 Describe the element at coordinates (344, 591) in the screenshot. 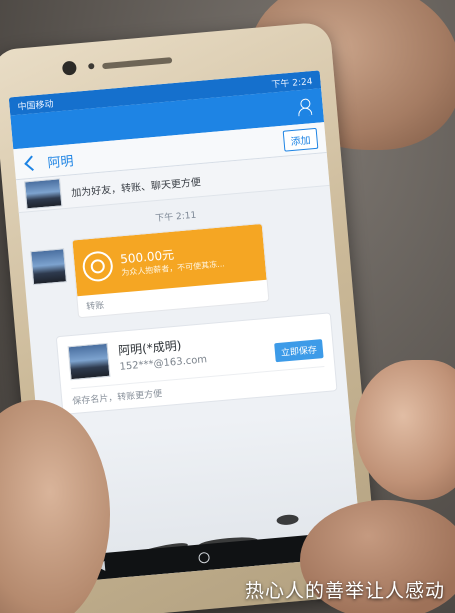

I see `photo-caption: 热心人的善举让人感动` at that location.